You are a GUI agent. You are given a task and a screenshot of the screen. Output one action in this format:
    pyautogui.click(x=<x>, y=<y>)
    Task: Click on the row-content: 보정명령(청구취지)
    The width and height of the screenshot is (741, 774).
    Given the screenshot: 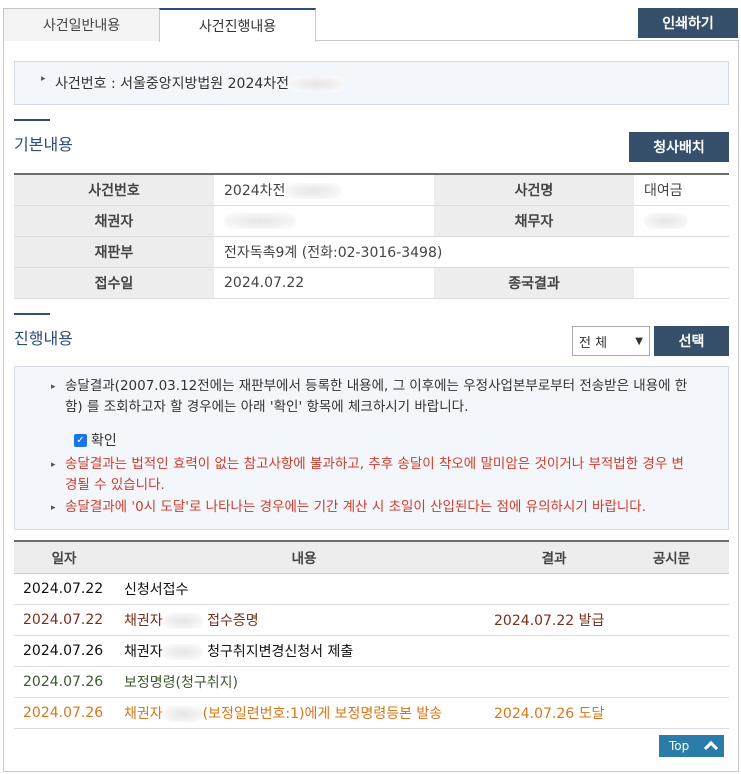 What is the action you would take?
    pyautogui.click(x=304, y=682)
    